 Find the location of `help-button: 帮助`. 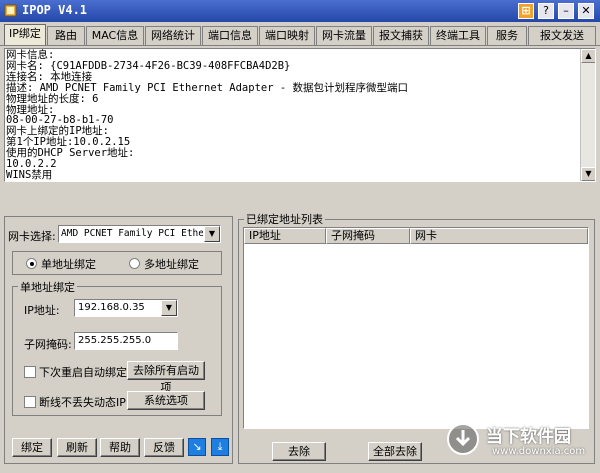

help-button: 帮助 is located at coordinates (120, 447).